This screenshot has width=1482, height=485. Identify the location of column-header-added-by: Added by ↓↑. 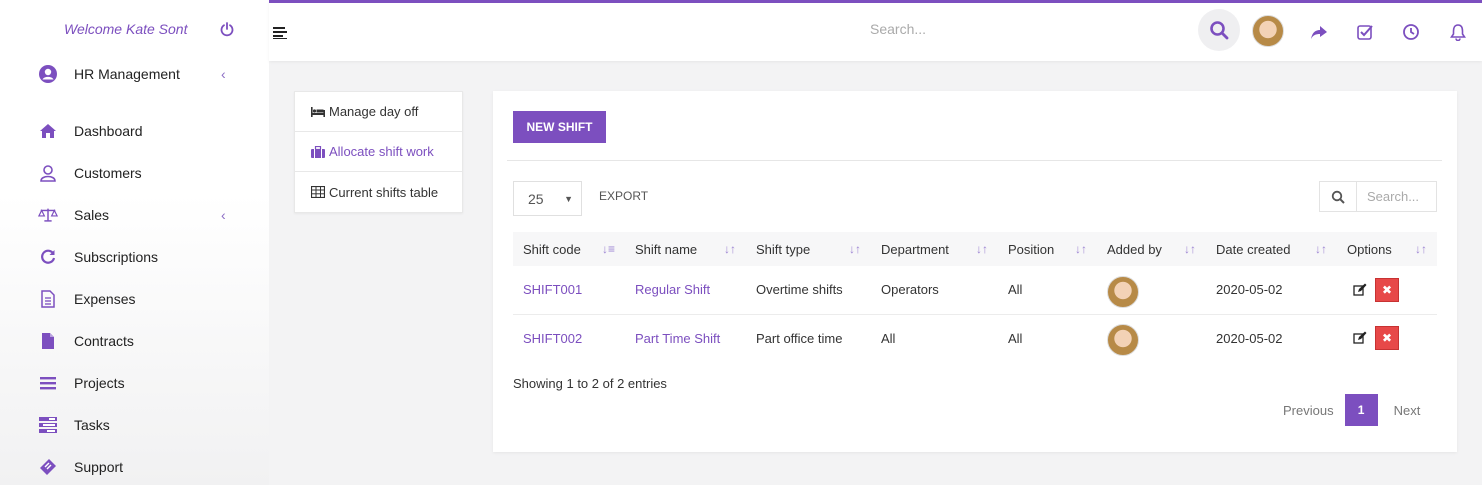
(1151, 249).